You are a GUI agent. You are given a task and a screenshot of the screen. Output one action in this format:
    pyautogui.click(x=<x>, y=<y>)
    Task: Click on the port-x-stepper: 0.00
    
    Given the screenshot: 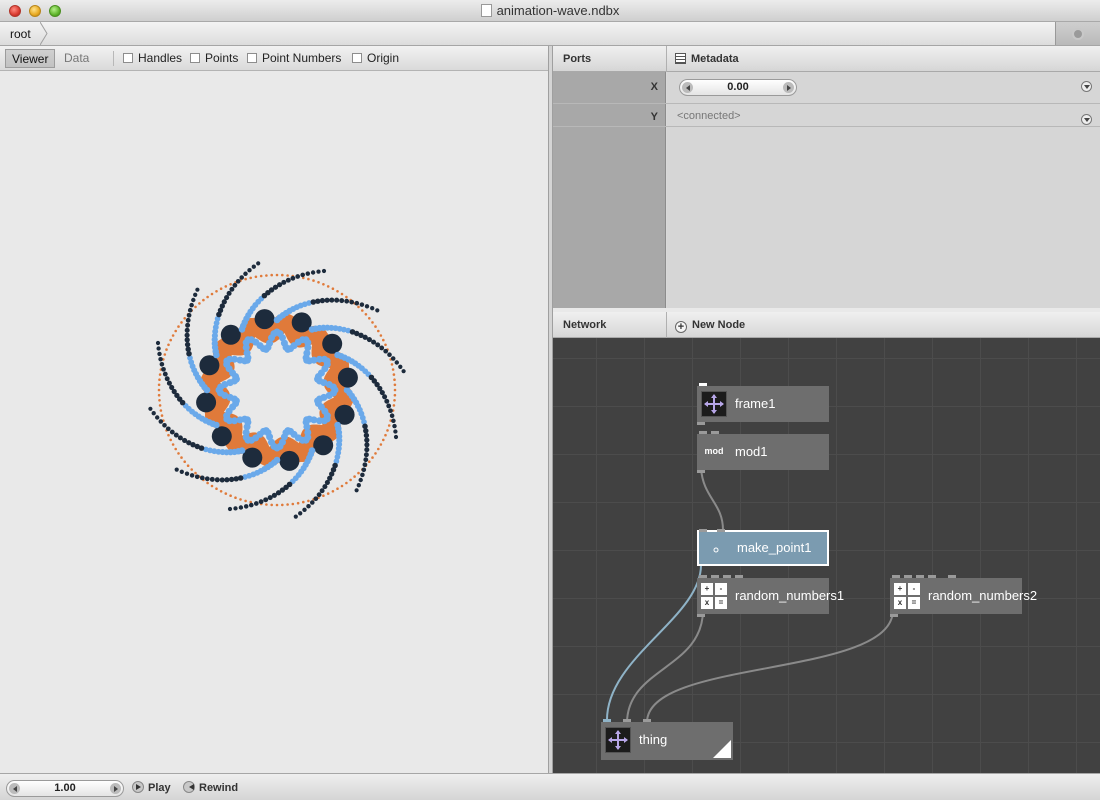 What is the action you would take?
    pyautogui.click(x=738, y=87)
    